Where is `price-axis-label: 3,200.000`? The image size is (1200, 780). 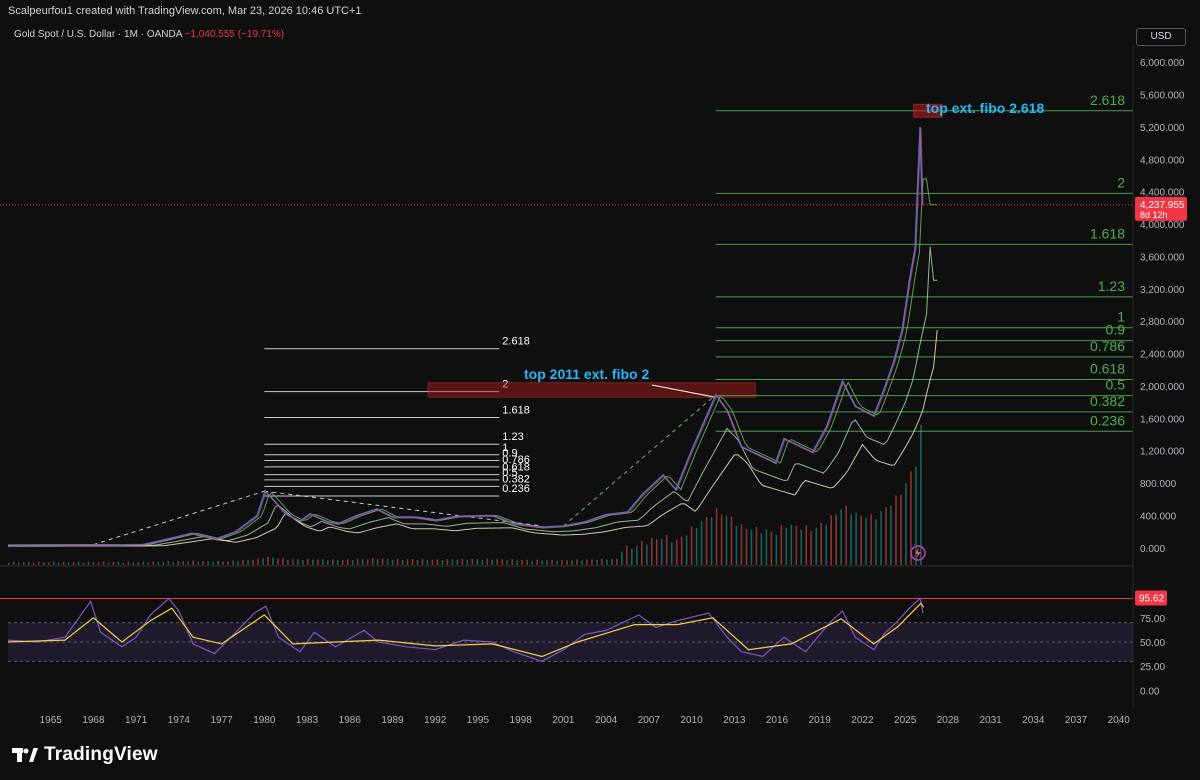 price-axis-label: 3,200.000 is located at coordinates (1162, 290).